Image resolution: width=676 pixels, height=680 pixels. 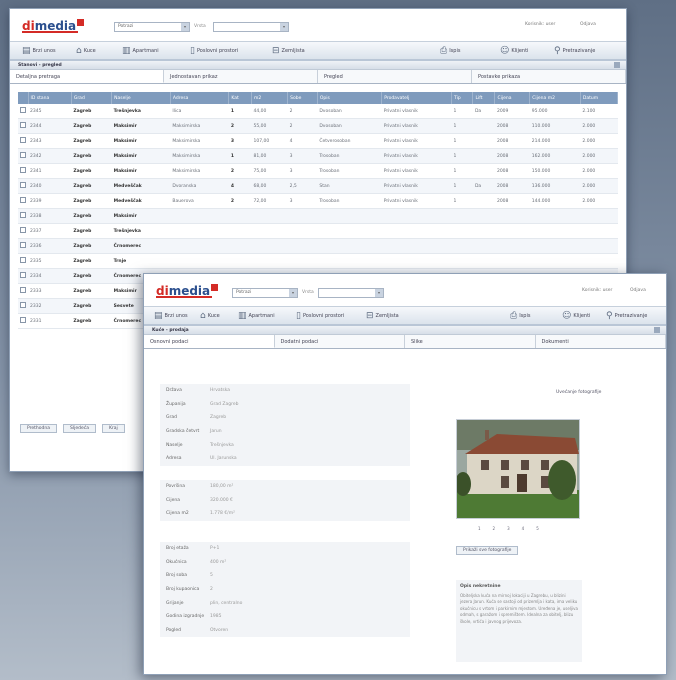 I want to click on house-photo, so click(x=518, y=469).